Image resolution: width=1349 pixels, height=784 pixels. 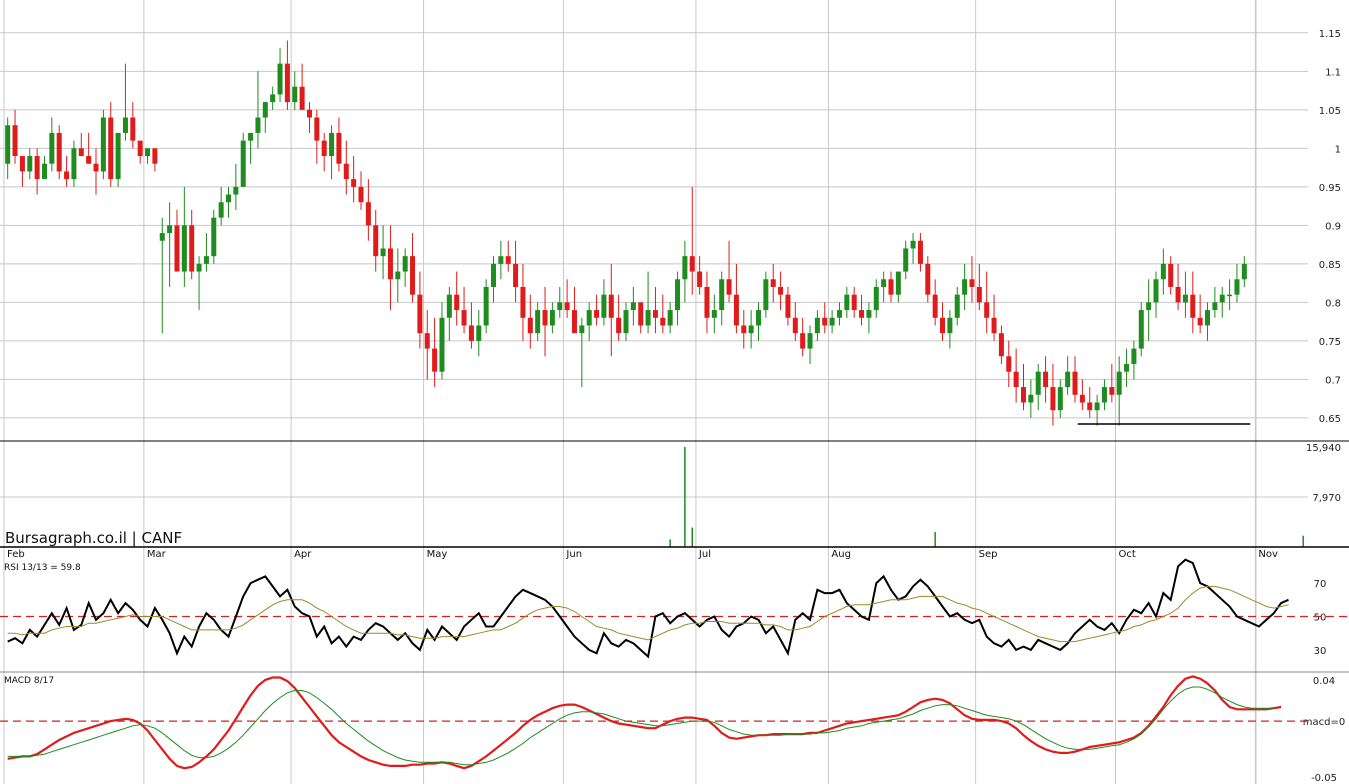 I want to click on macd-signal-line, so click(x=640, y=726).